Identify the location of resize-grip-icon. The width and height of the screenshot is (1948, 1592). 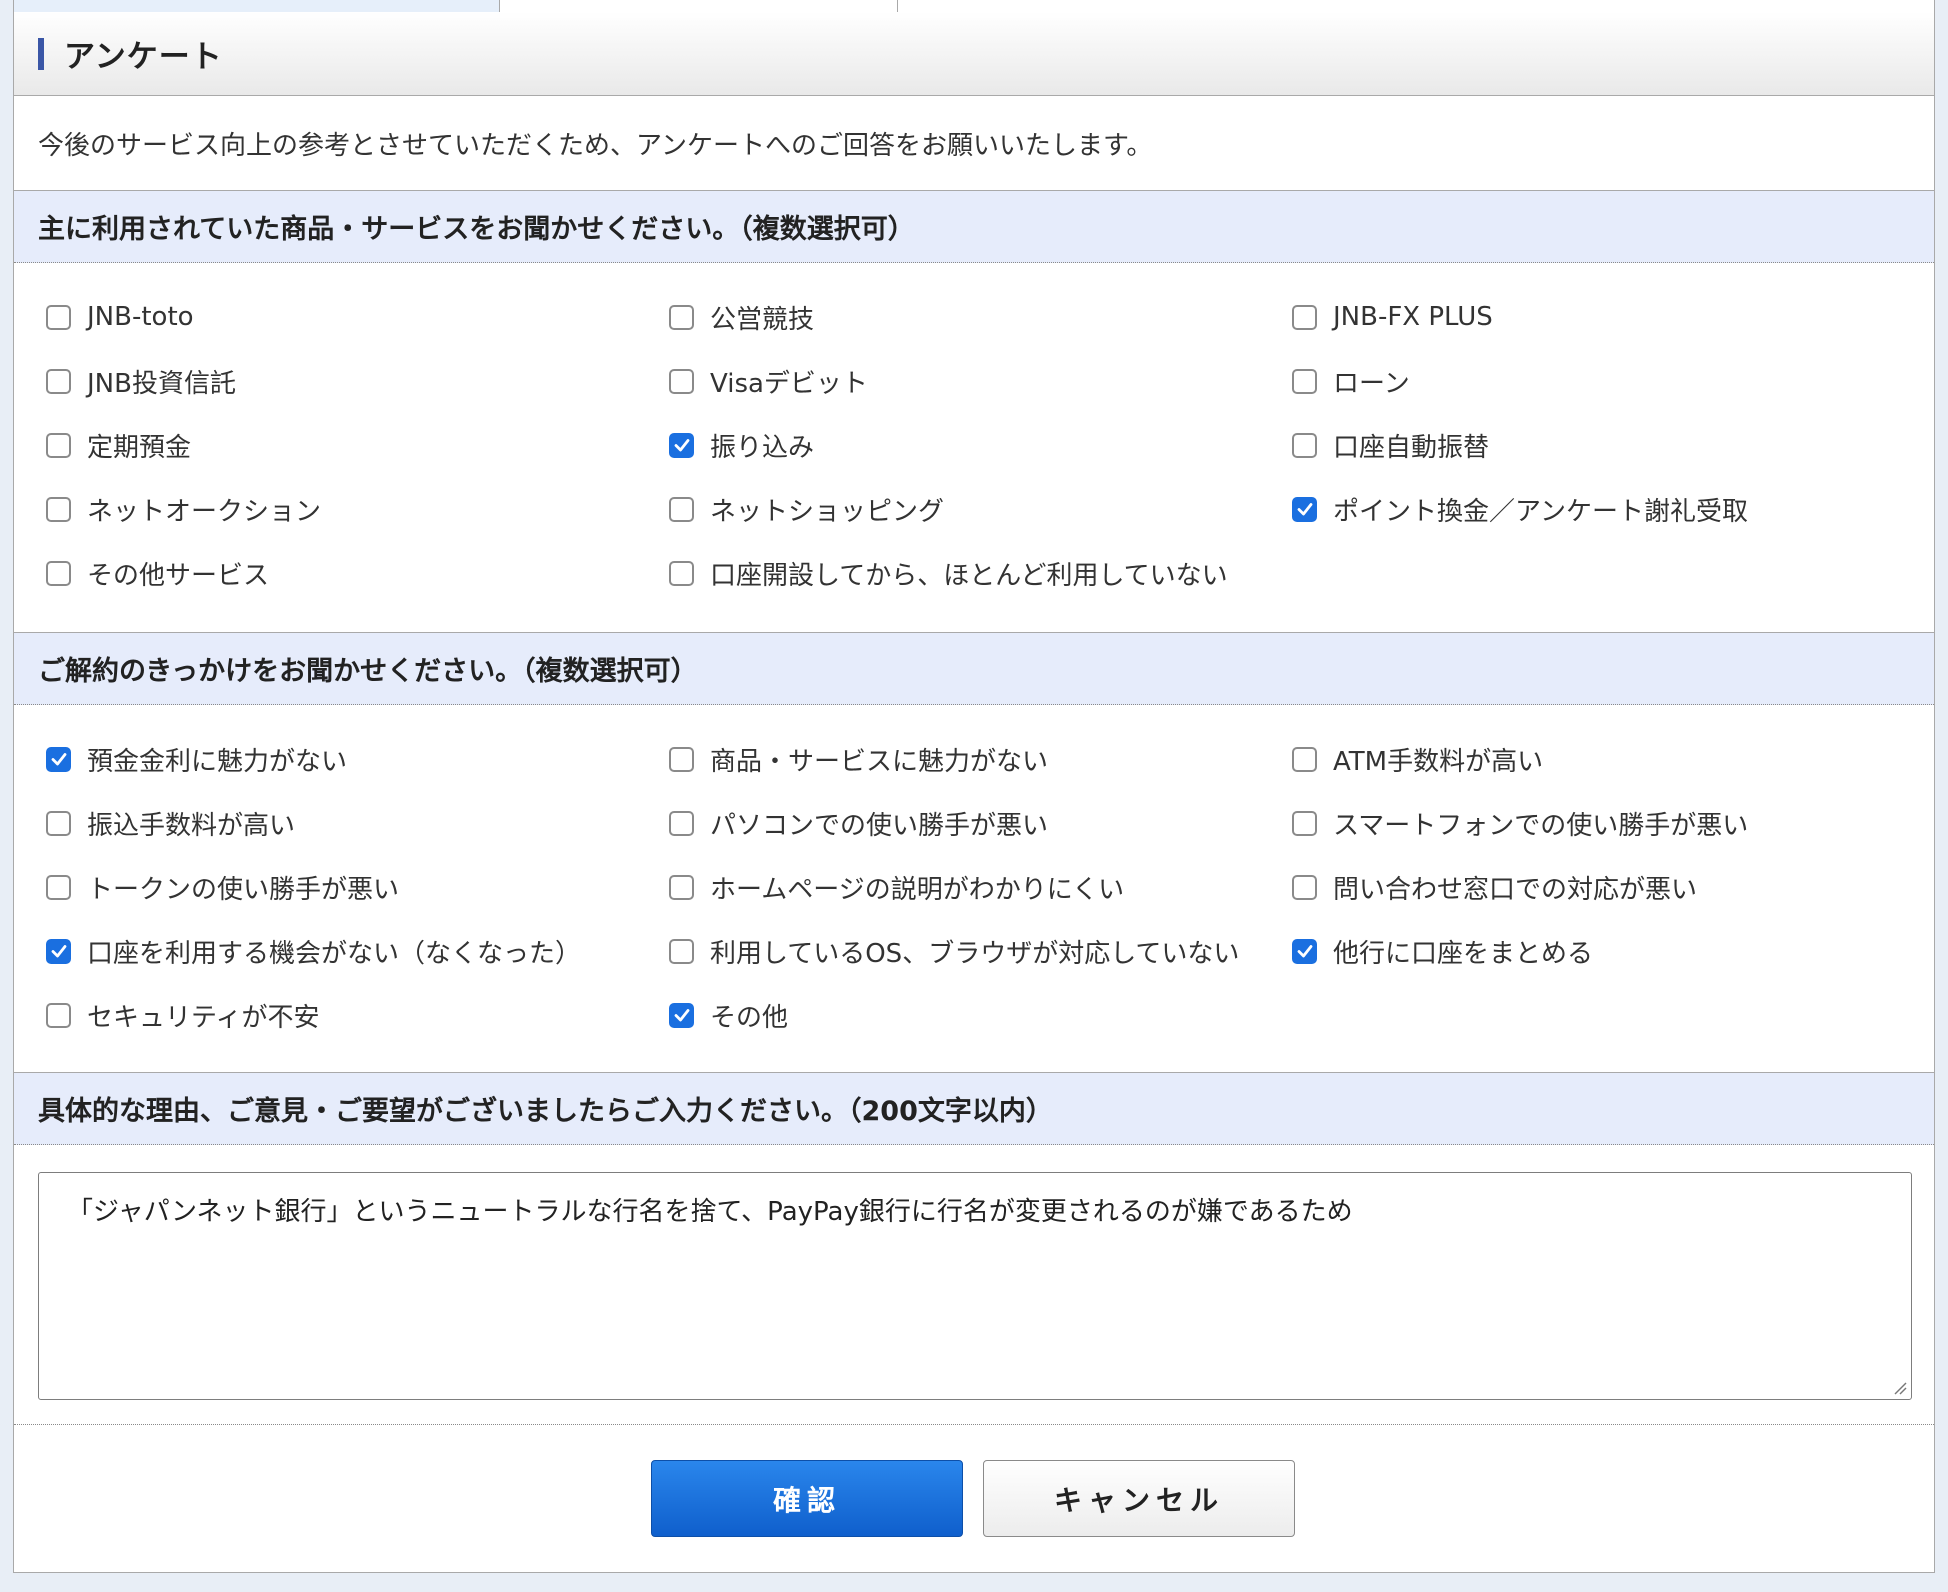
(1899, 1387).